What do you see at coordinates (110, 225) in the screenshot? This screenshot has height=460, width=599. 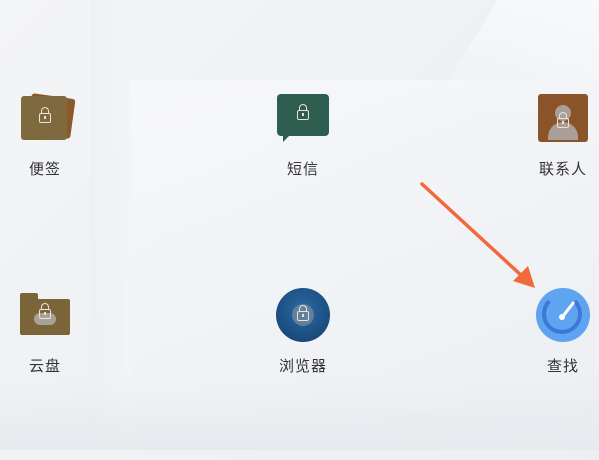 I see `background-stripe` at bounding box center [110, 225].